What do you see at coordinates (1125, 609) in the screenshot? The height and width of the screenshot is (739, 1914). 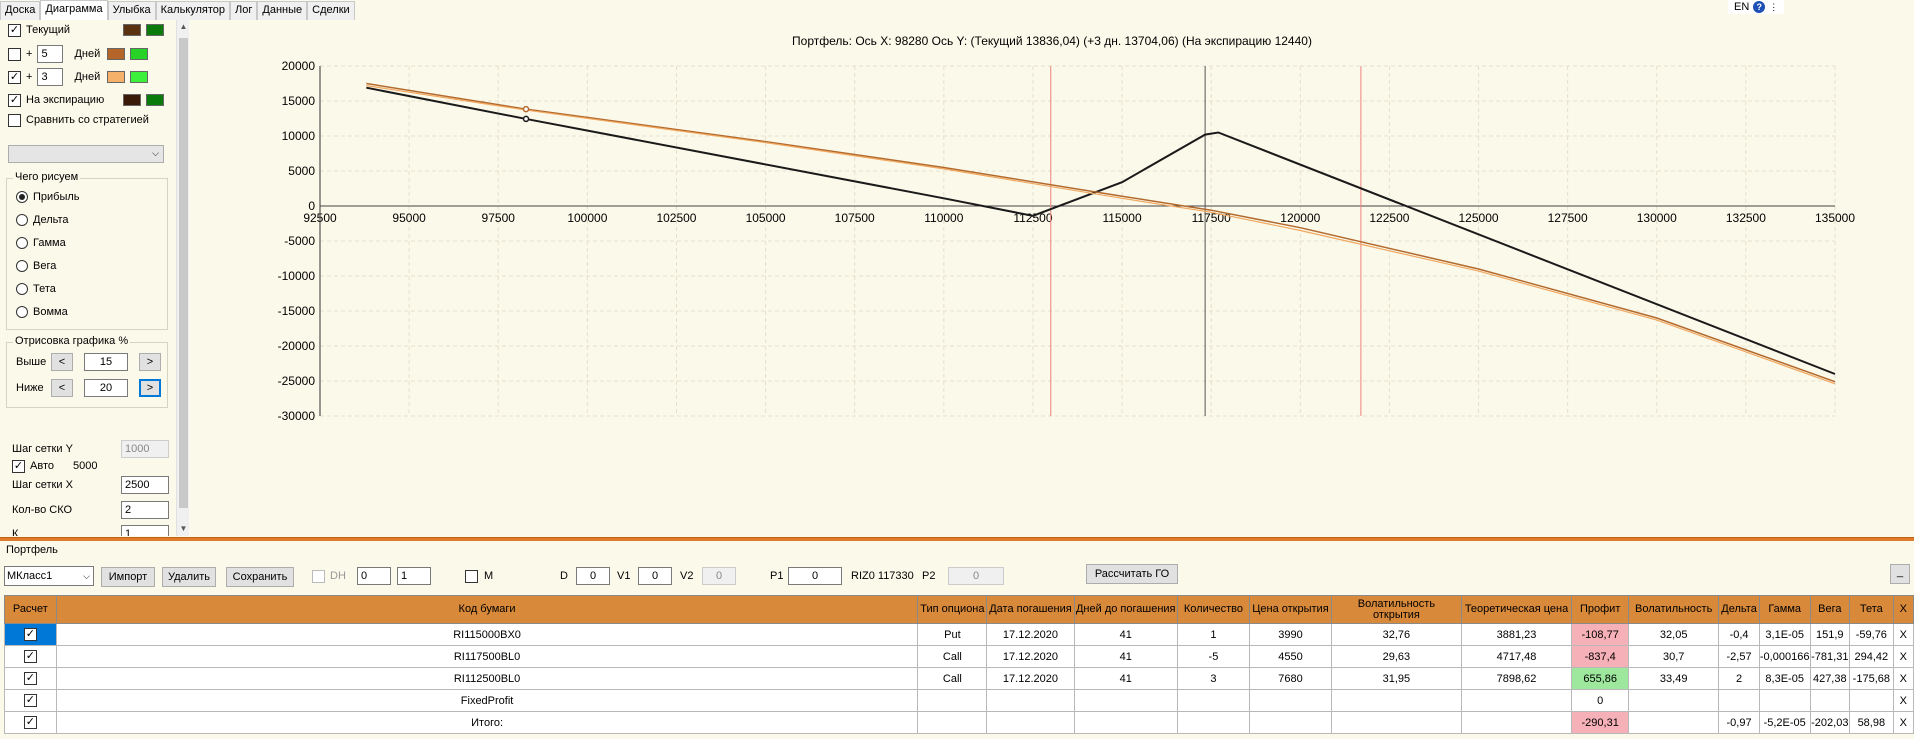 I see `column-header-4: Дней до погашения` at bounding box center [1125, 609].